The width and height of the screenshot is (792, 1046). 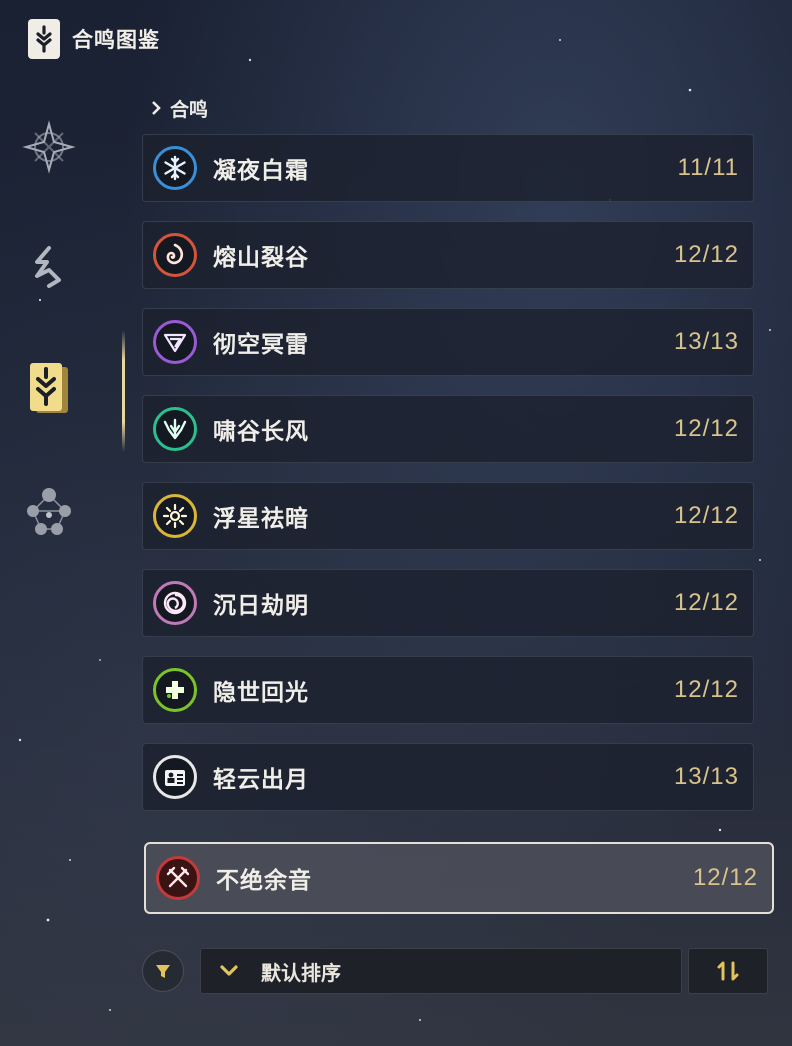 I want to click on sidebar-item-sonata, so click(x=49, y=389).